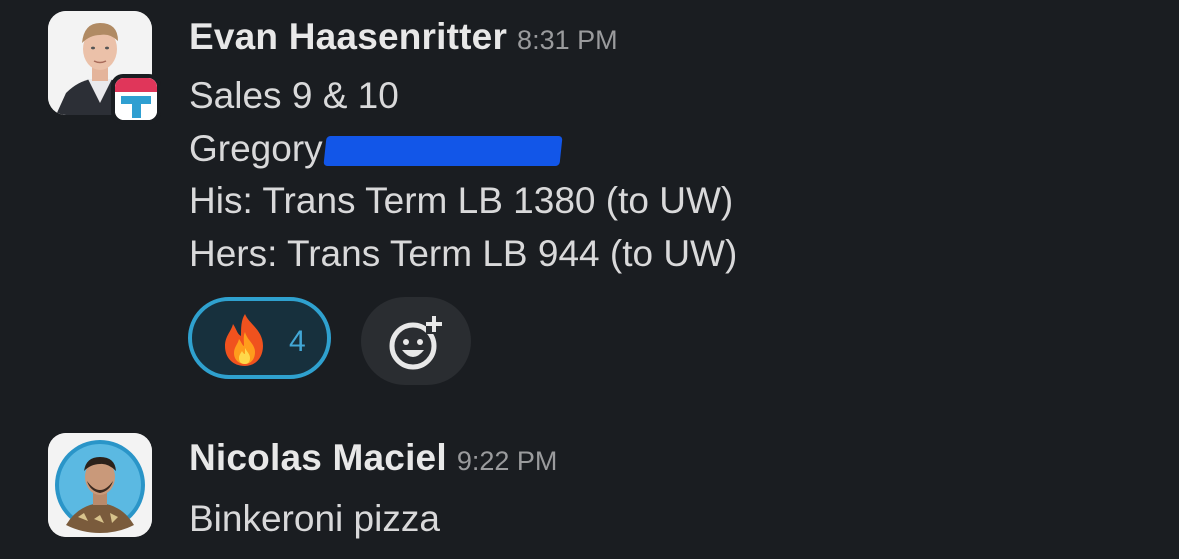 The height and width of the screenshot is (559, 1179). I want to click on add-reaction-icon, so click(415, 342).